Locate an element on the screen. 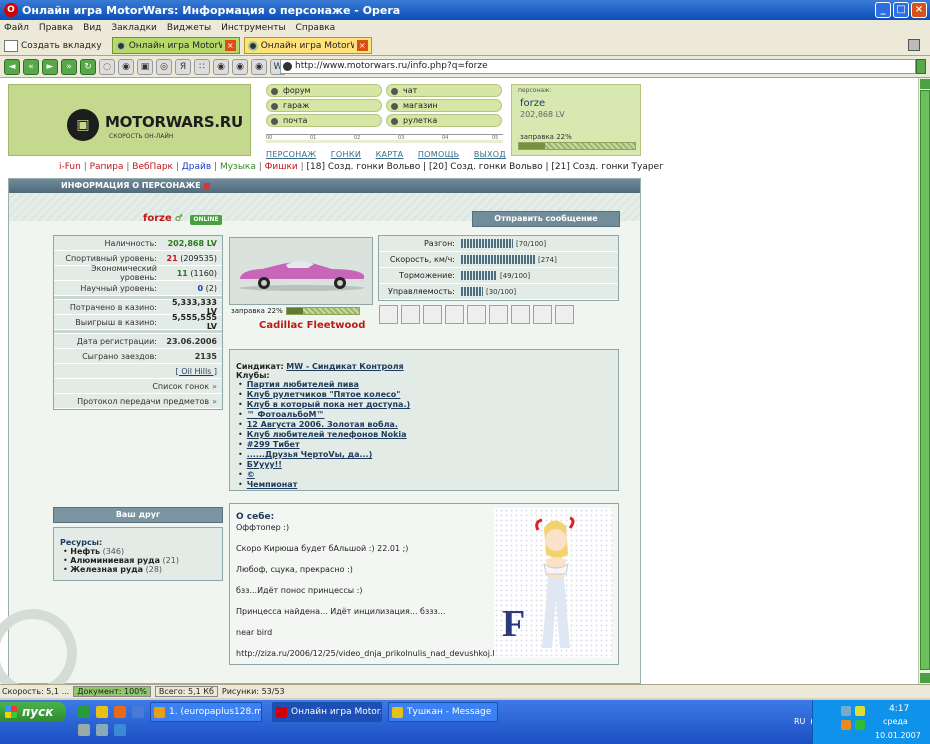 This screenshot has height=744, width=930. site-icon-2: ◉ is located at coordinates (221, 66).